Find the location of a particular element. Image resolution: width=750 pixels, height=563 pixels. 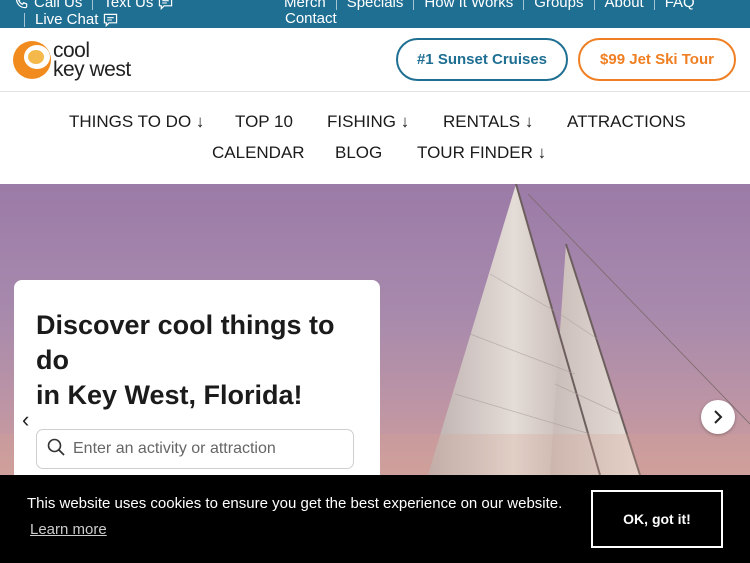

nav-label: RENTALS is located at coordinates (482, 121).